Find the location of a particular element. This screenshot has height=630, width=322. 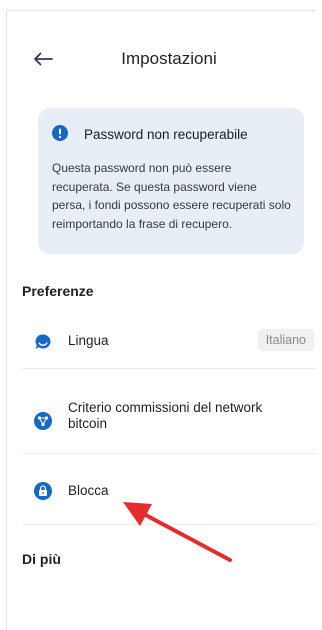

header: Impostazioni is located at coordinates (161, 60).